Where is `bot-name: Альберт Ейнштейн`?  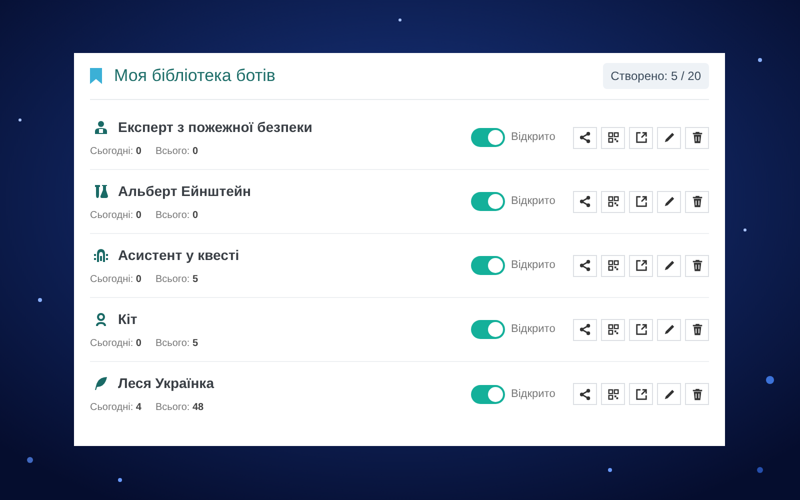
bot-name: Альберт Ейнштейн is located at coordinates (184, 191).